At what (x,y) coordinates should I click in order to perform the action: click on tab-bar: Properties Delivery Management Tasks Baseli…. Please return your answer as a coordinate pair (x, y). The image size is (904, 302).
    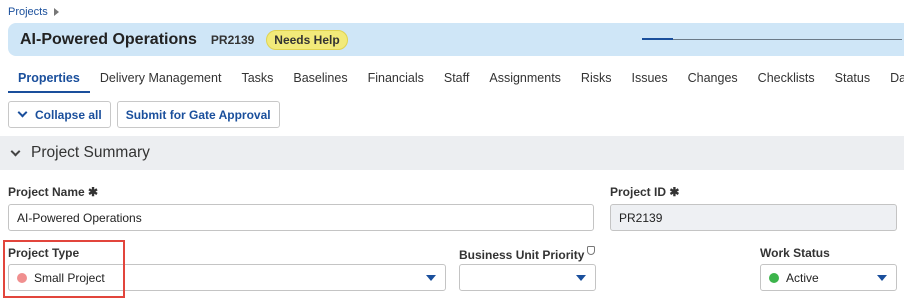
    Looking at the image, I should click on (456, 79).